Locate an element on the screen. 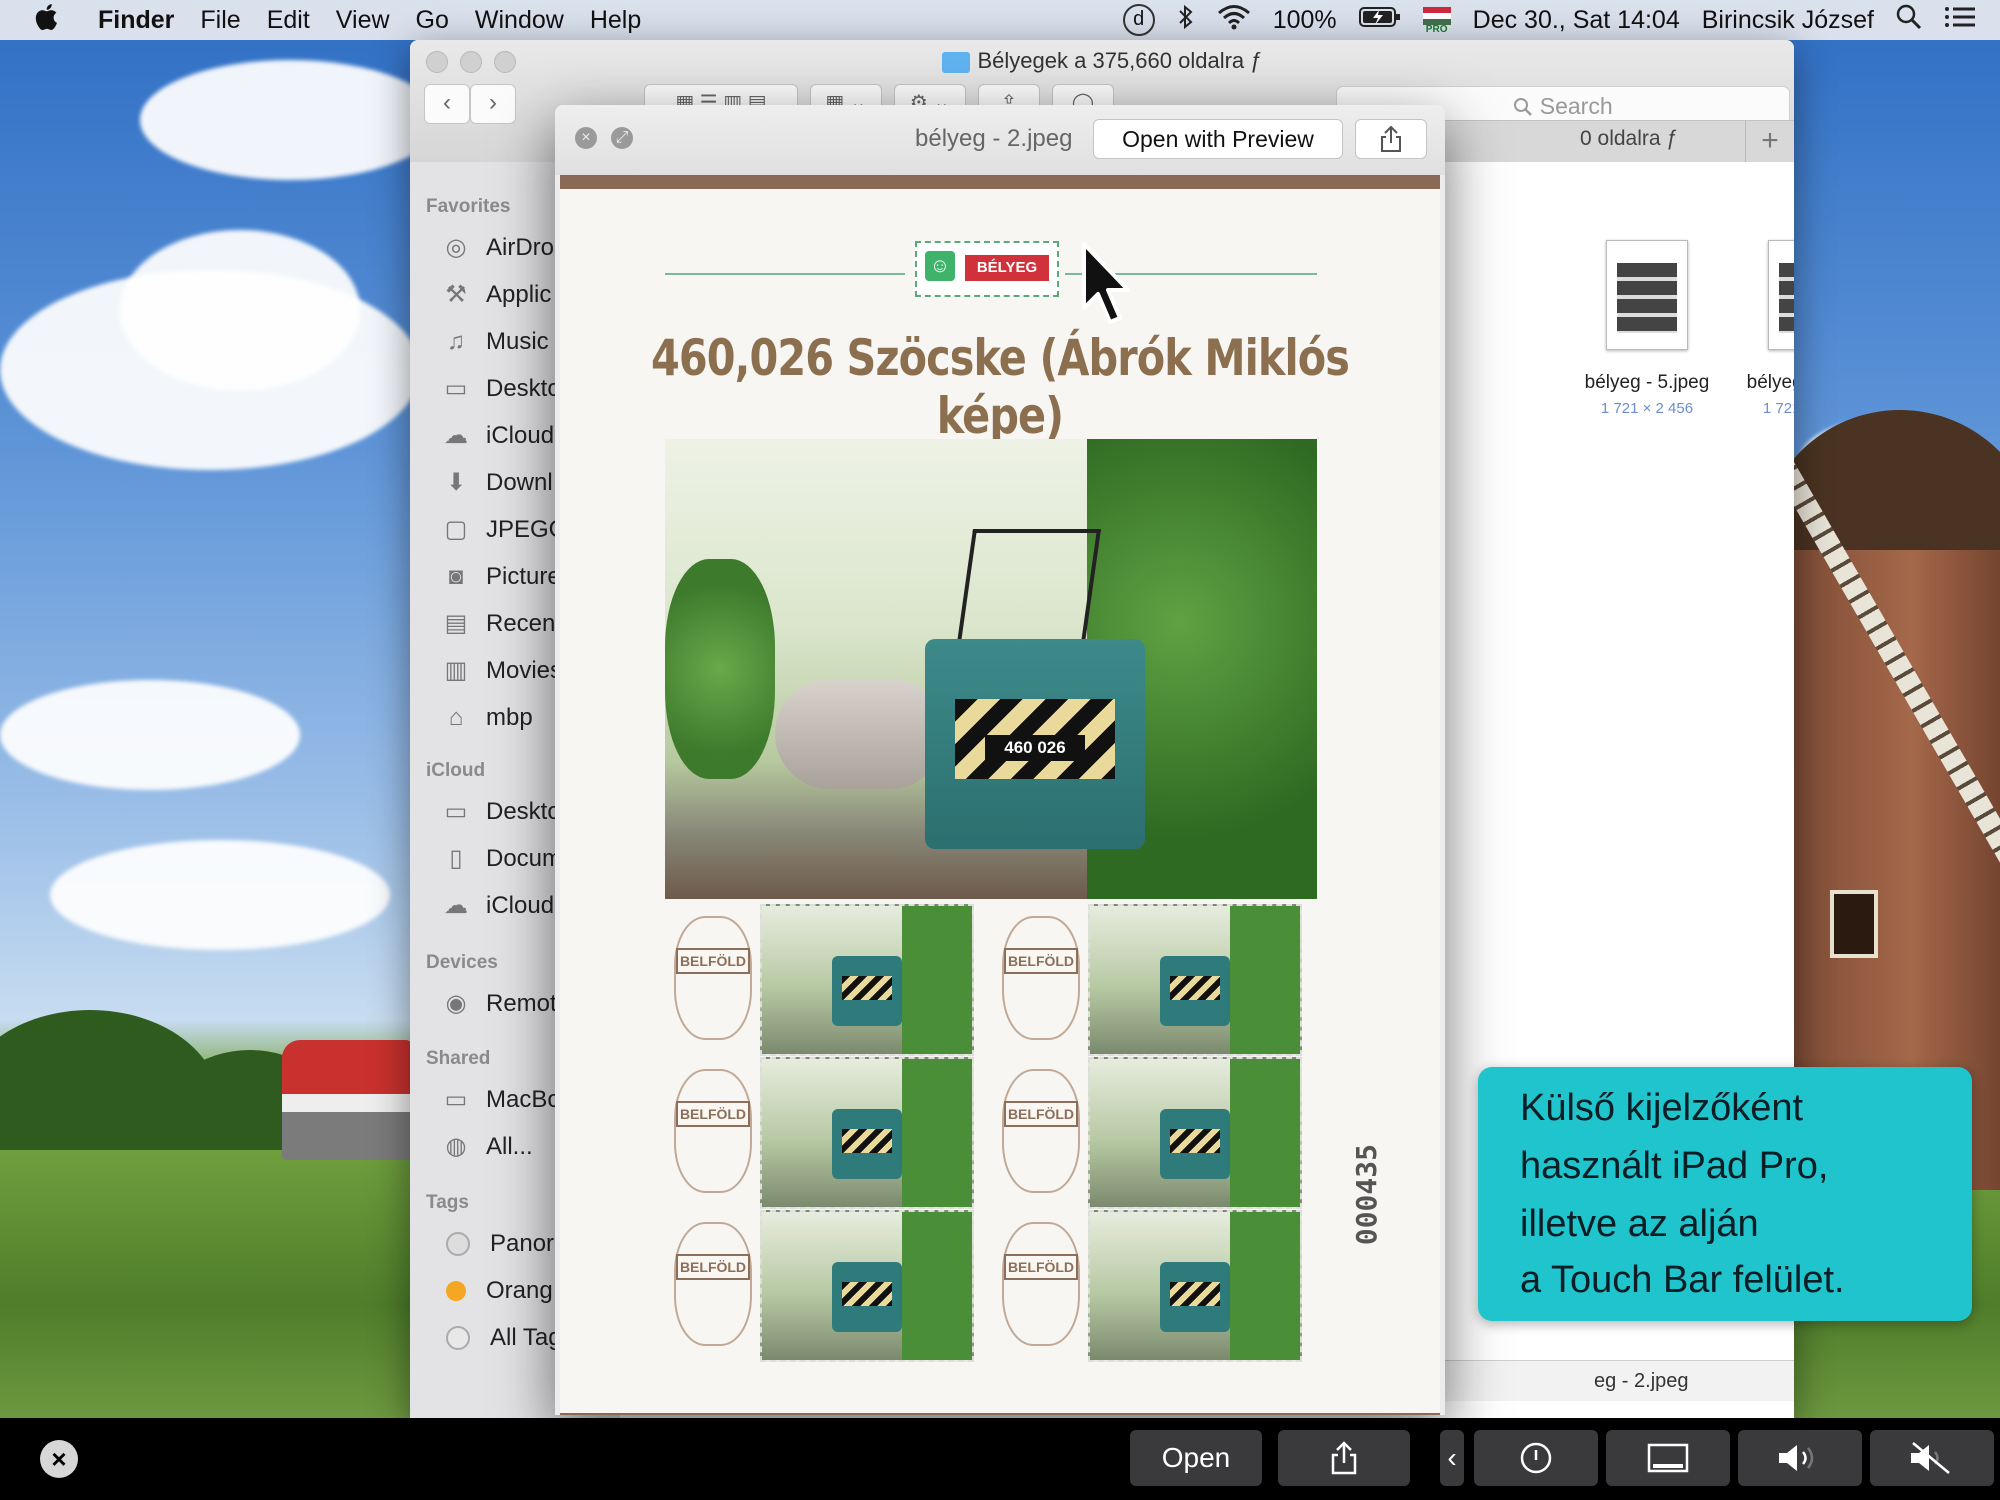  sidebar-item-label: Movies is located at coordinates (524, 670).